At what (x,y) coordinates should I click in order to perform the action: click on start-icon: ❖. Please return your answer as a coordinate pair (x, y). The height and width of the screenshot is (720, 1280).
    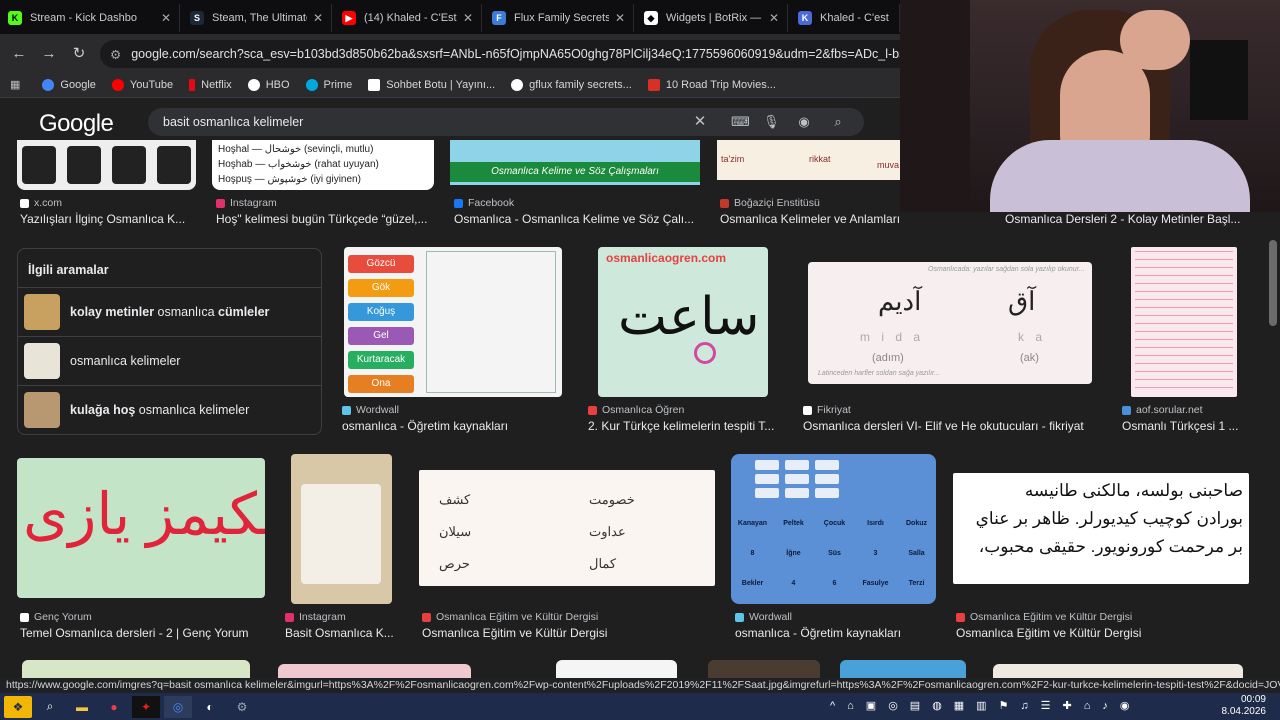
    Looking at the image, I should click on (18, 706).